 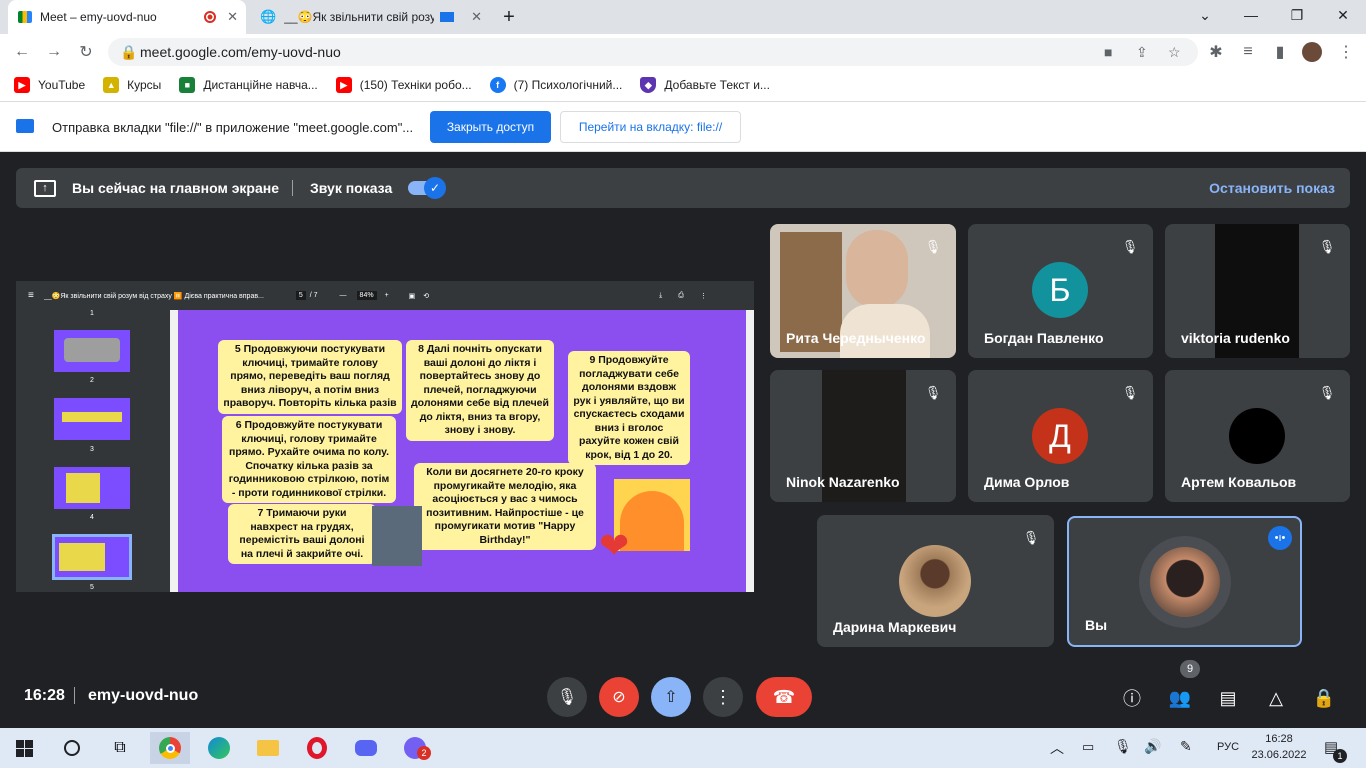 What do you see at coordinates (1312, 52) in the screenshot?
I see `profile-avatar` at bounding box center [1312, 52].